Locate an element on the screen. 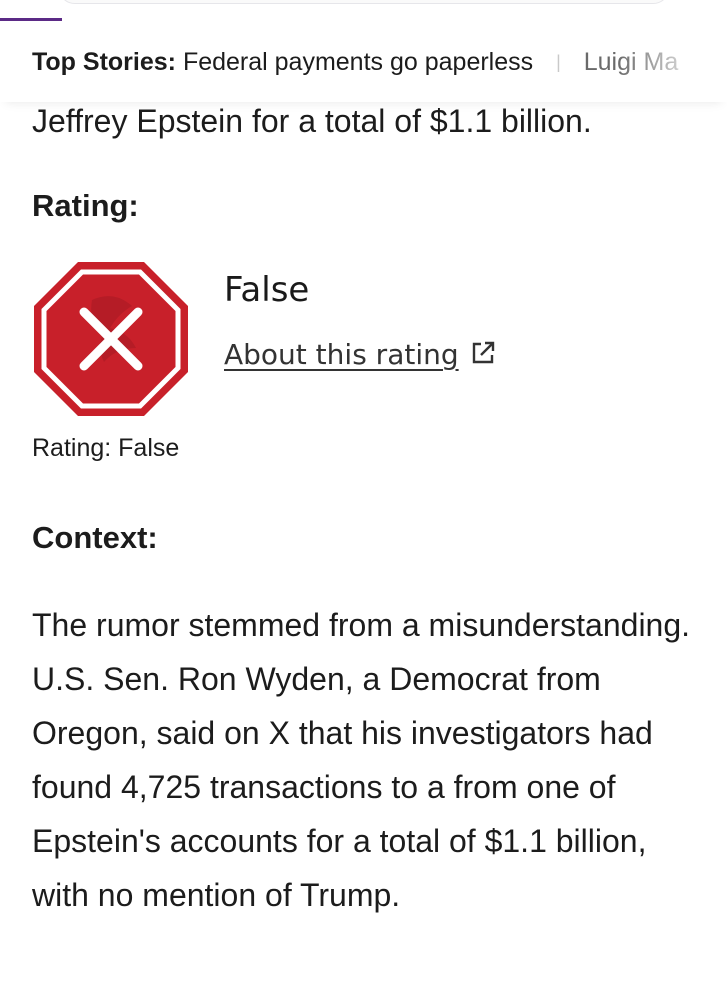 Image resolution: width=727 pixels, height=1000 pixels. rating-verdict: False is located at coordinates (267, 290).